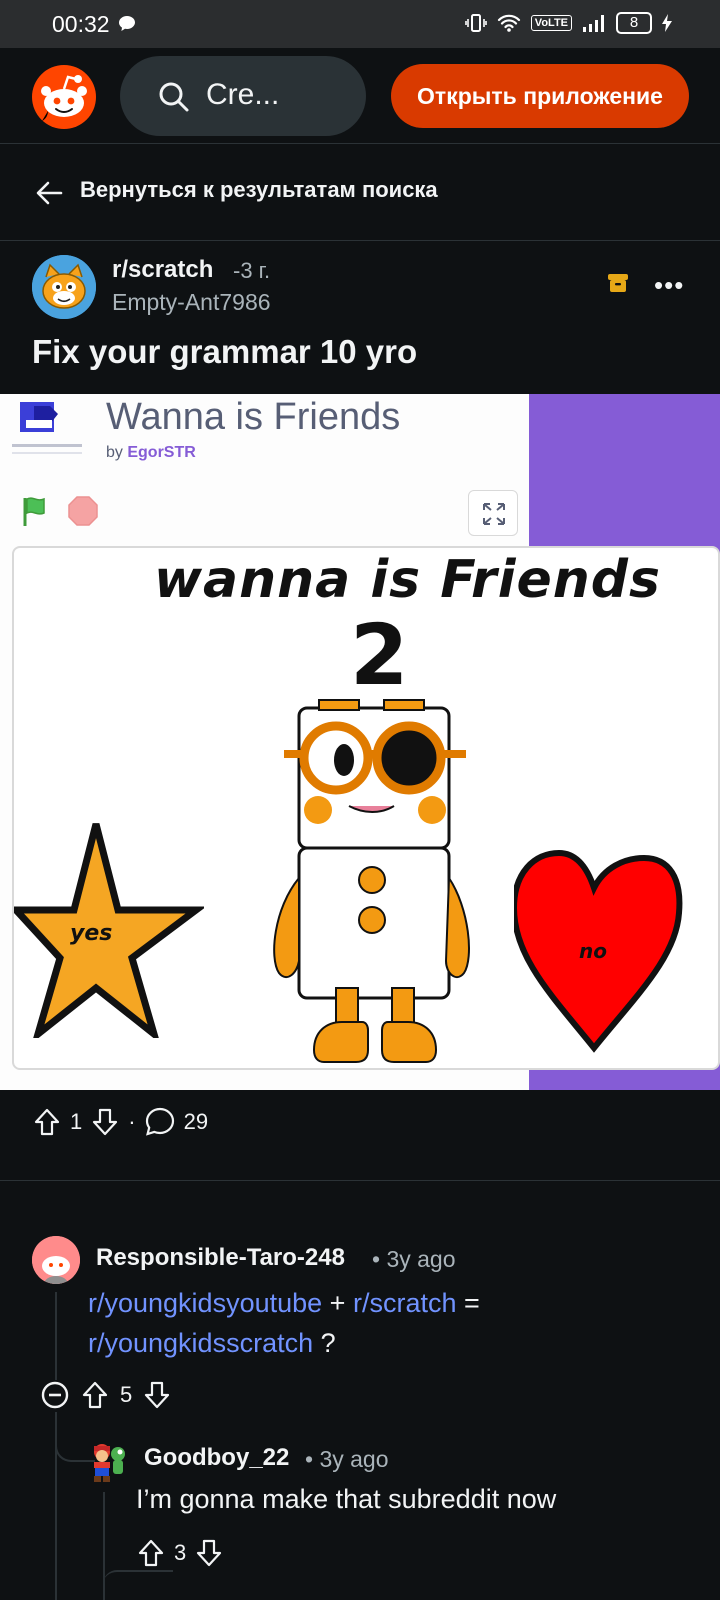  Describe the element at coordinates (196, 1121) in the screenshot. I see `comment-count: 29` at that location.